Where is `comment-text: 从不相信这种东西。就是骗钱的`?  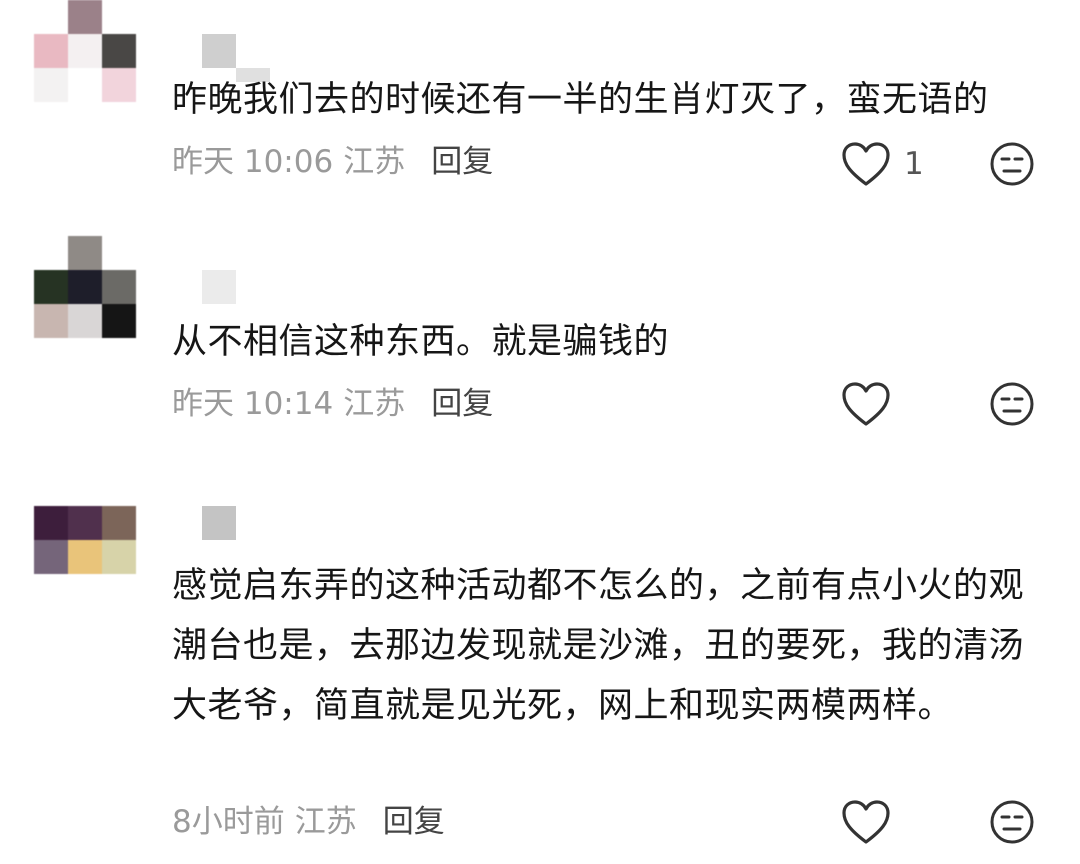 comment-text: 从不相信这种东西。就是骗钱的 is located at coordinates (421, 342).